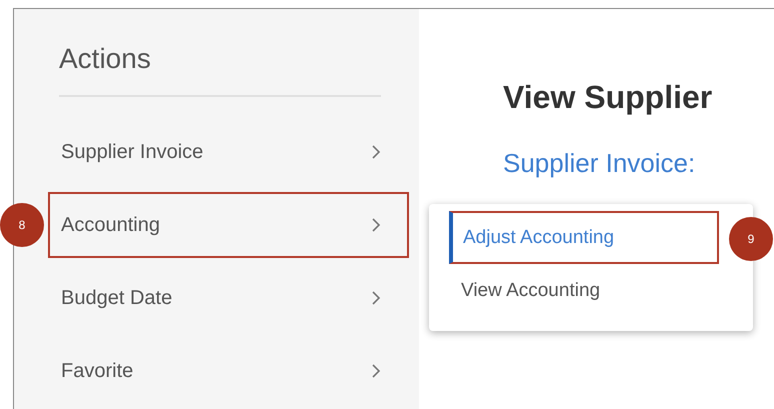 The image size is (774, 409). I want to click on item-label: Accounting, so click(110, 225).